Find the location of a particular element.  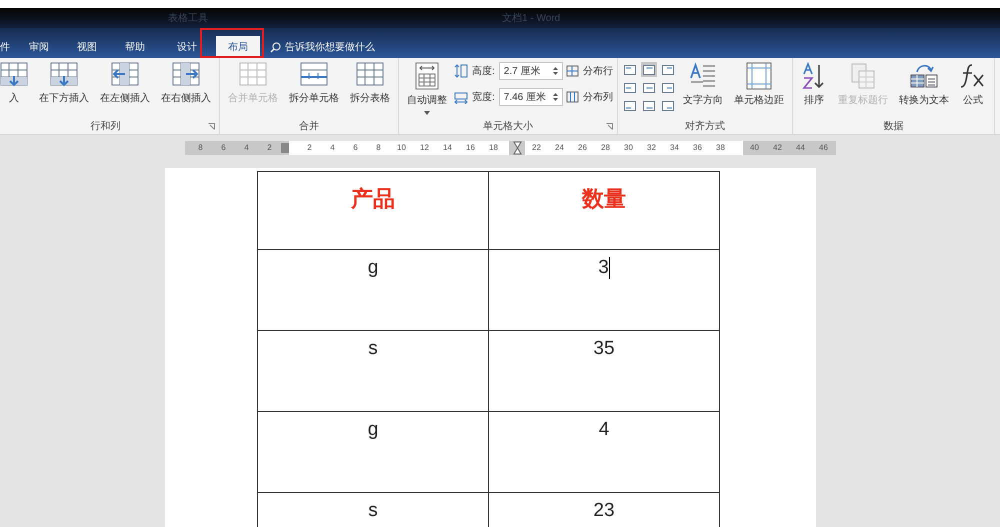

ruler-number: 12 is located at coordinates (424, 148).